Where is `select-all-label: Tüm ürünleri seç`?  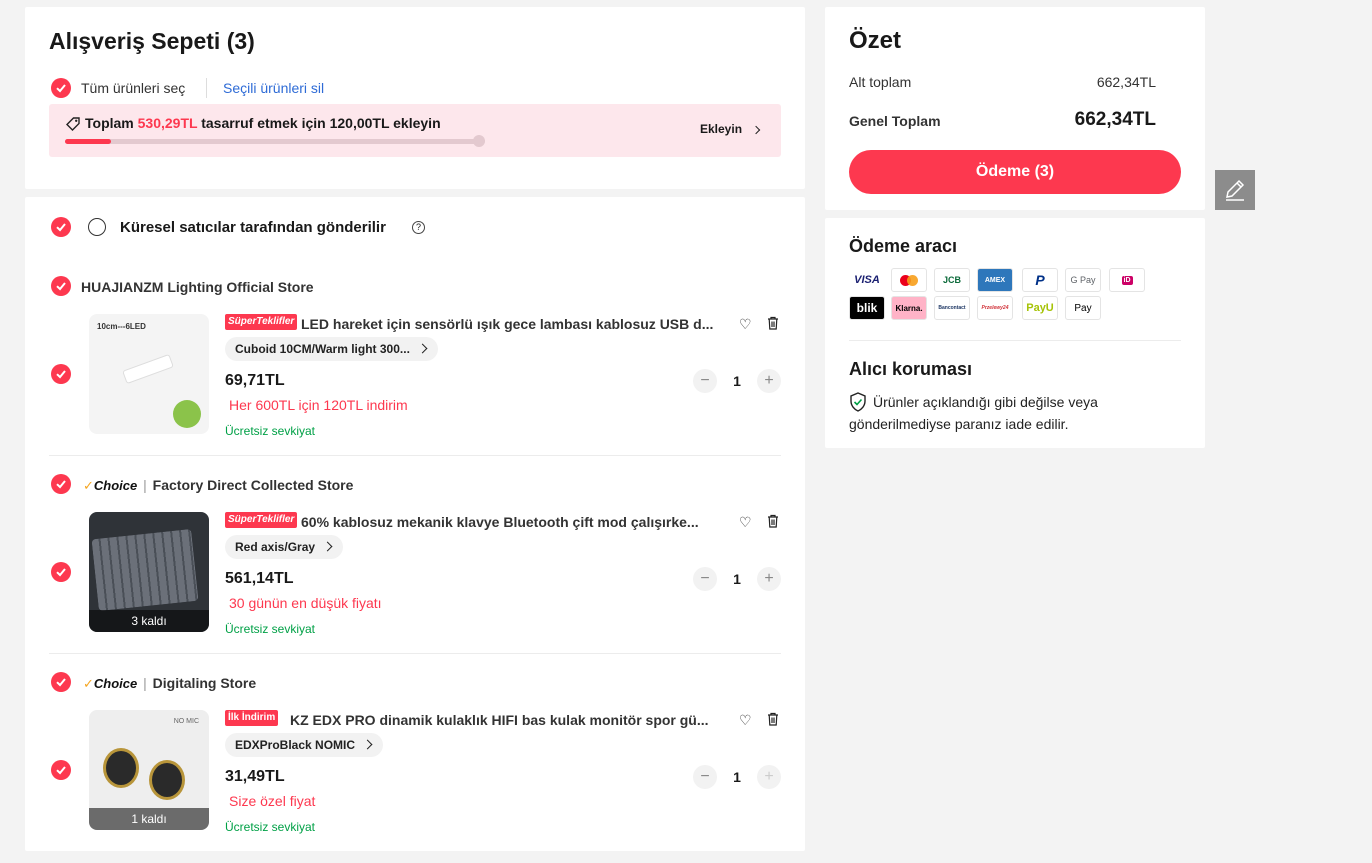 select-all-label: Tüm ürünleri seç is located at coordinates (133, 88).